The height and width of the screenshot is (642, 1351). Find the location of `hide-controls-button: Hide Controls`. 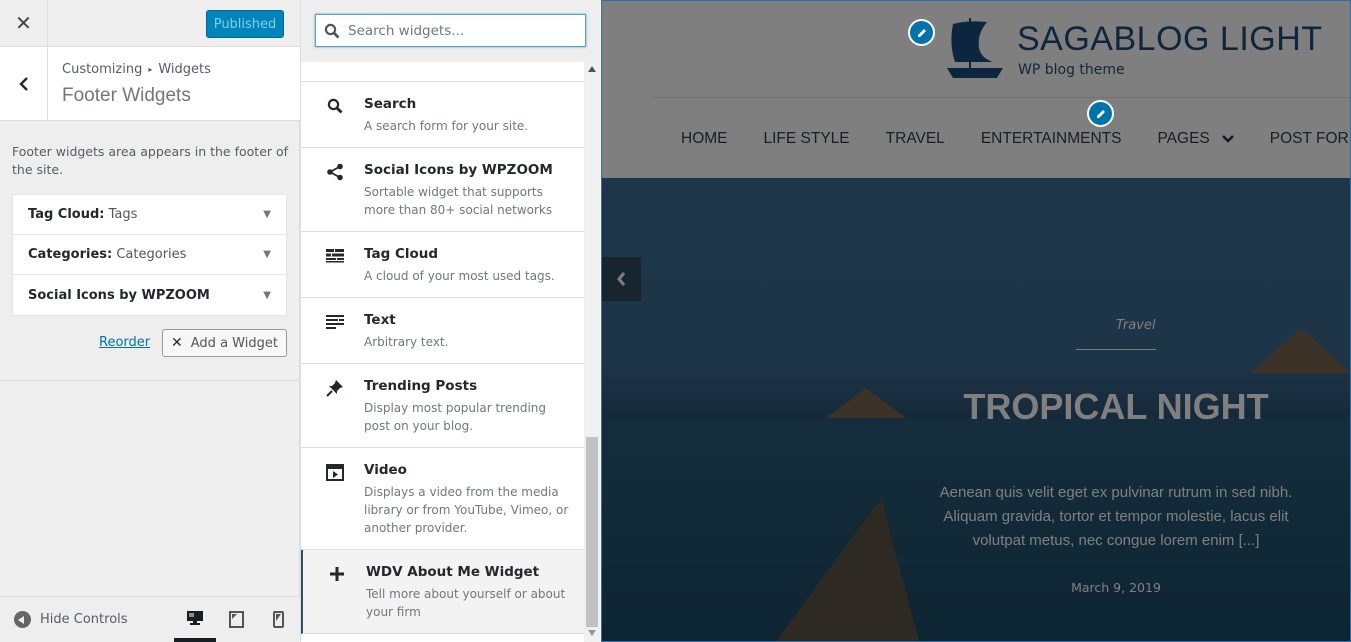

hide-controls-button: Hide Controls is located at coordinates (71, 619).